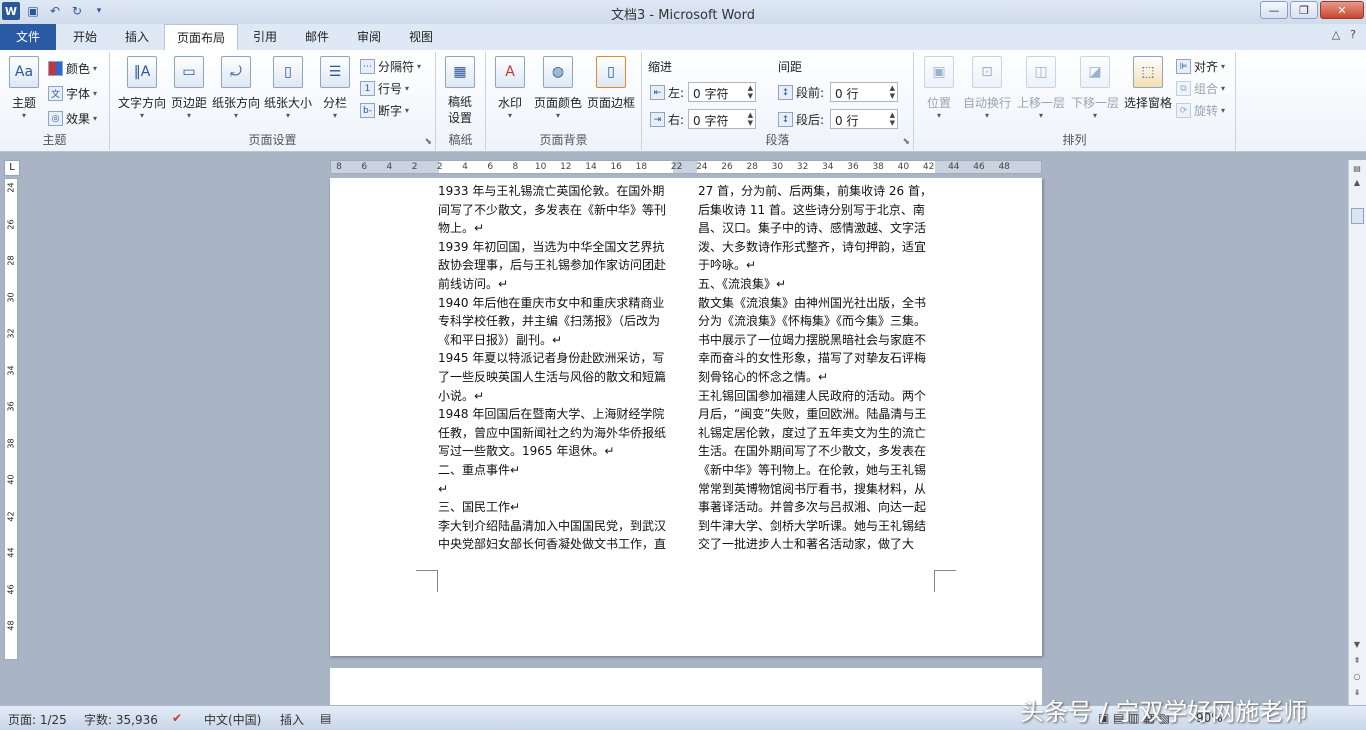  What do you see at coordinates (864, 92) in the screenshot?
I see `spacing-before-input: 0 行 ▲ ▼` at bounding box center [864, 92].